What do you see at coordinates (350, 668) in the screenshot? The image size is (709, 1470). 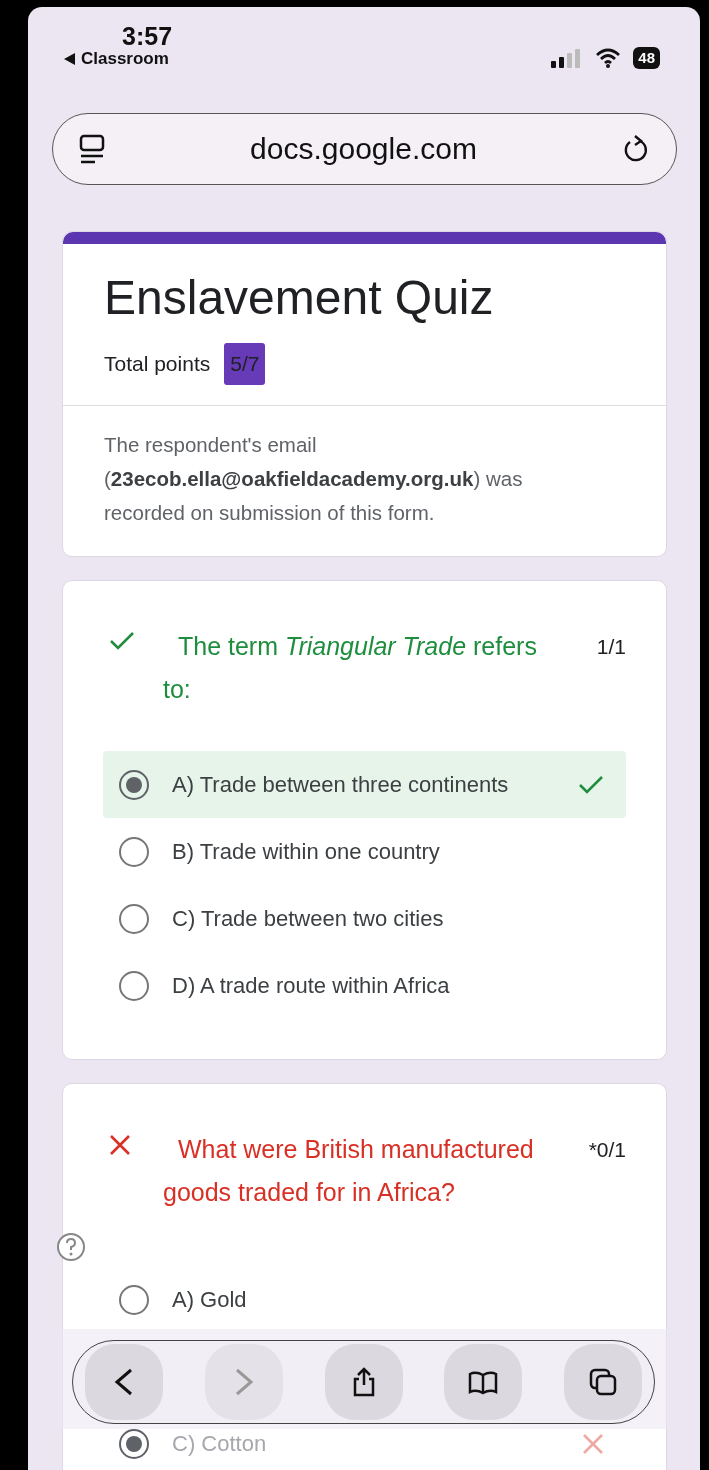 I see `question-text: The term Triangular Trade refers to:` at bounding box center [350, 668].